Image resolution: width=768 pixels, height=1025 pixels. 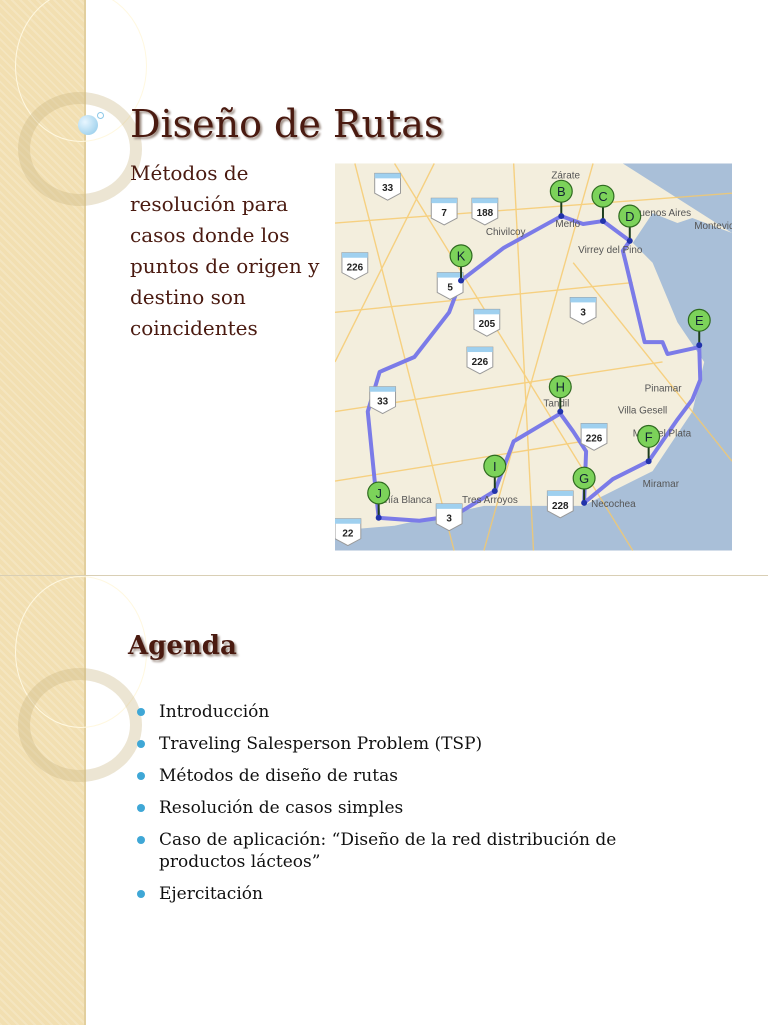 What do you see at coordinates (556, 404) in the screenshot?
I see `place-label: Tandil` at bounding box center [556, 404].